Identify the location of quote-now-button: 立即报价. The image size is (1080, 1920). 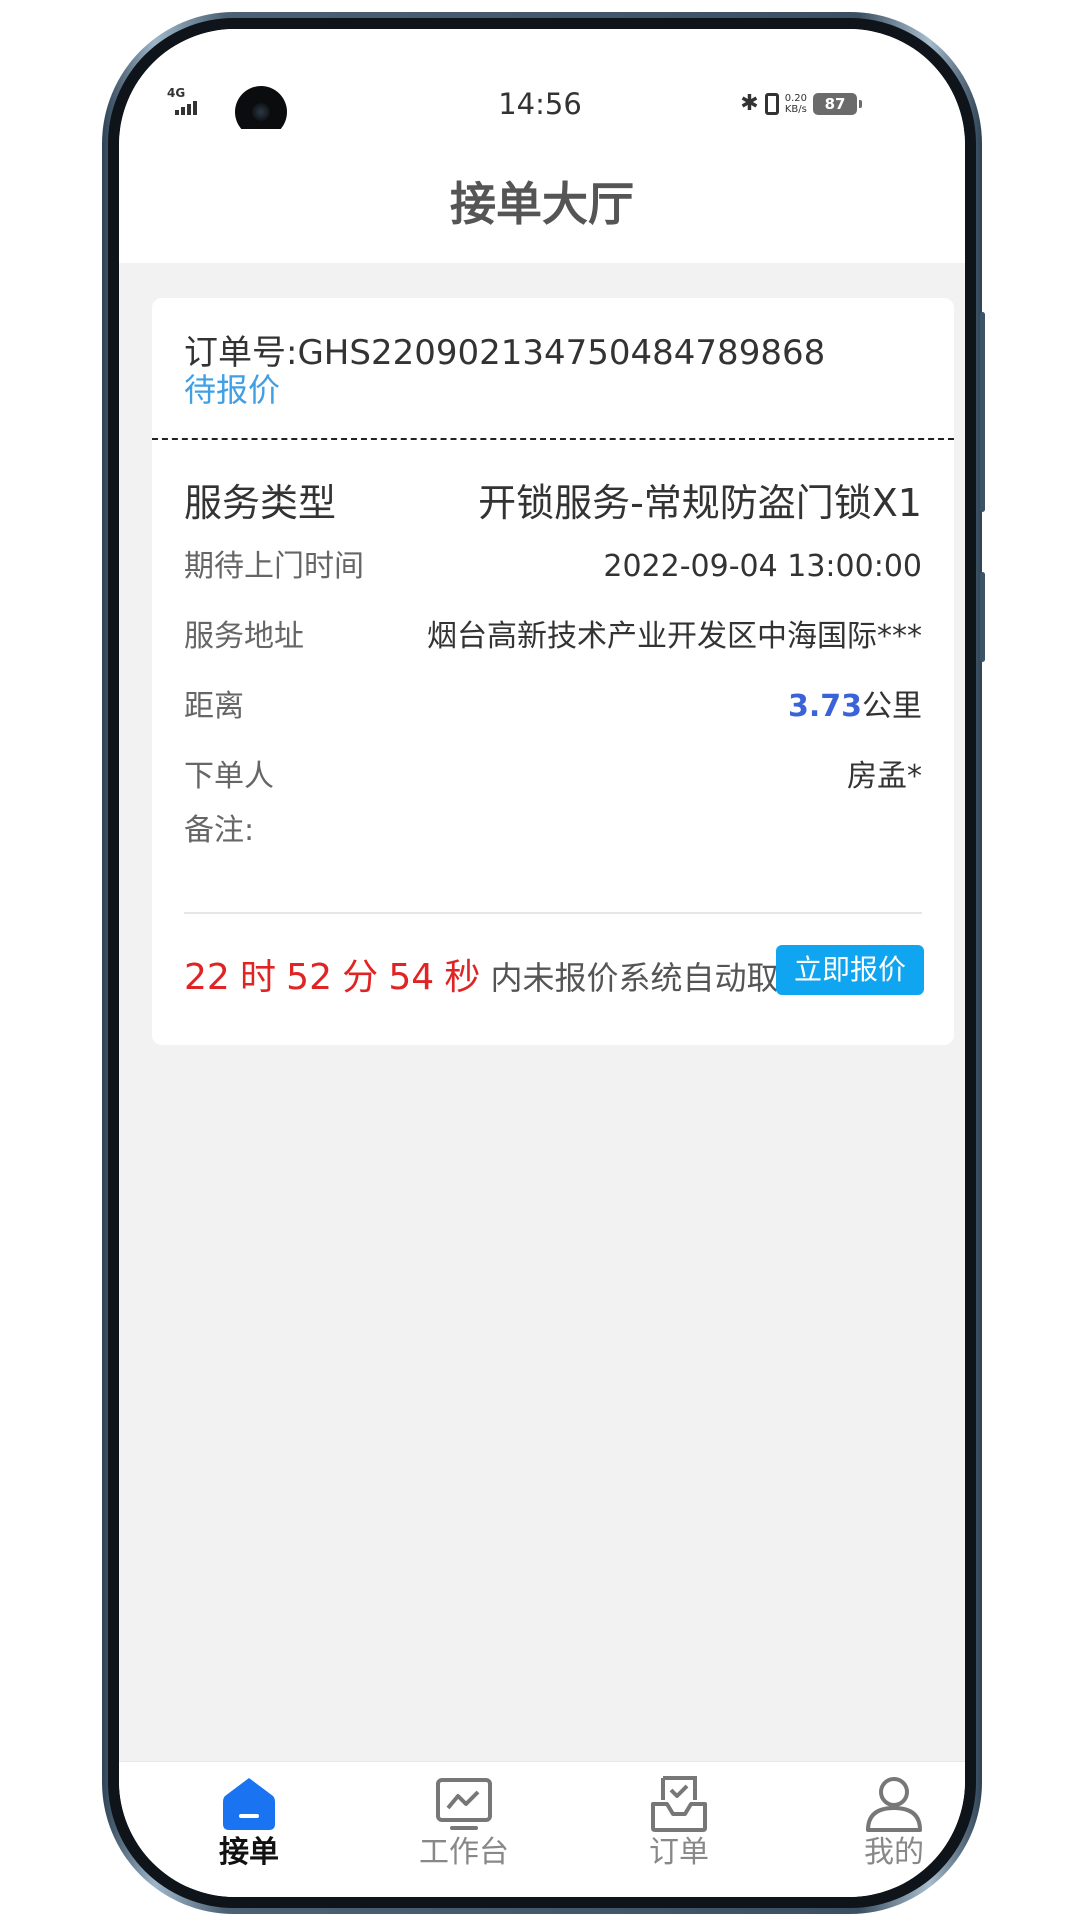
(850, 970).